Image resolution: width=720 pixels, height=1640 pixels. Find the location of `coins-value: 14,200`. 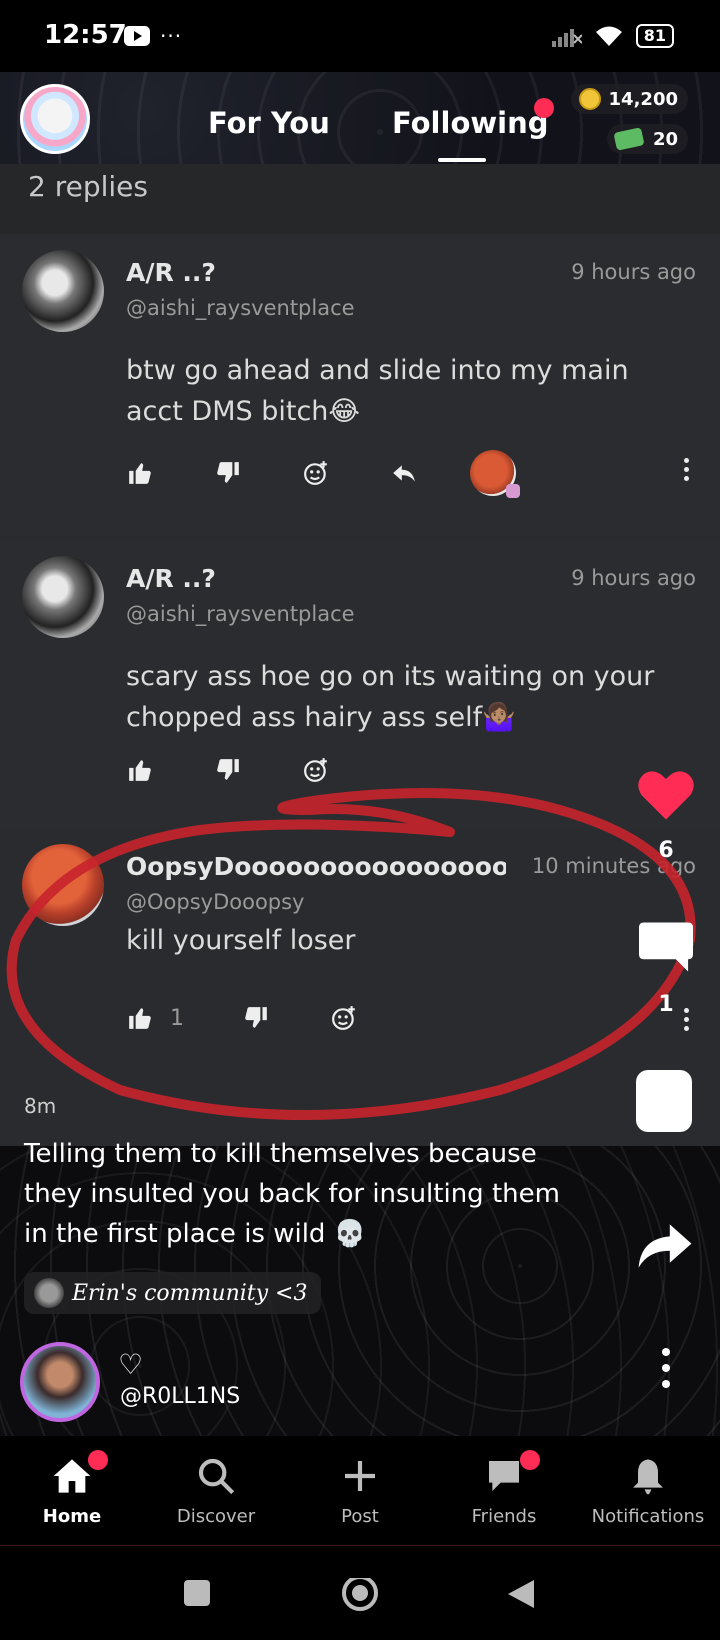

coins-value: 14,200 is located at coordinates (643, 99).